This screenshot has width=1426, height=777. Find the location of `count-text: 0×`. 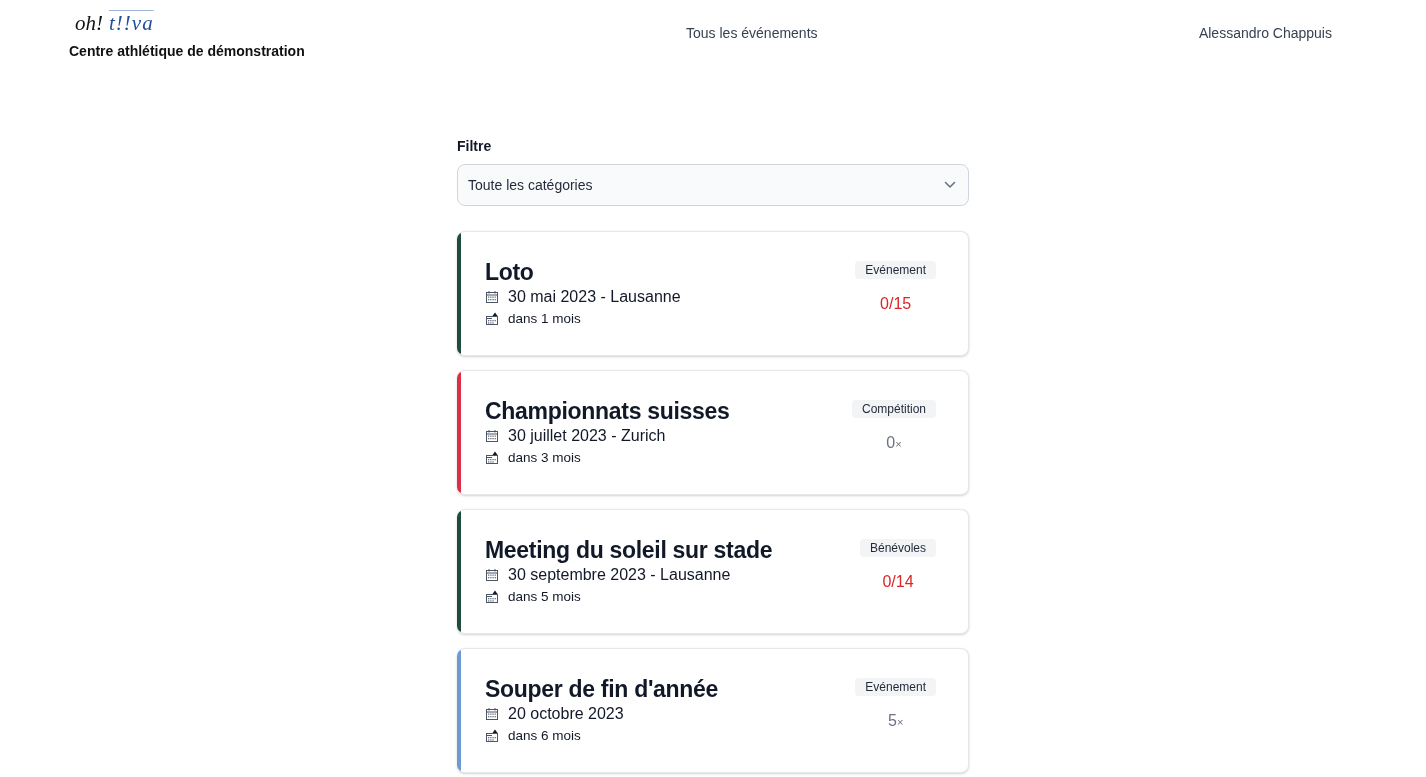

count-text: 0× is located at coordinates (894, 443).